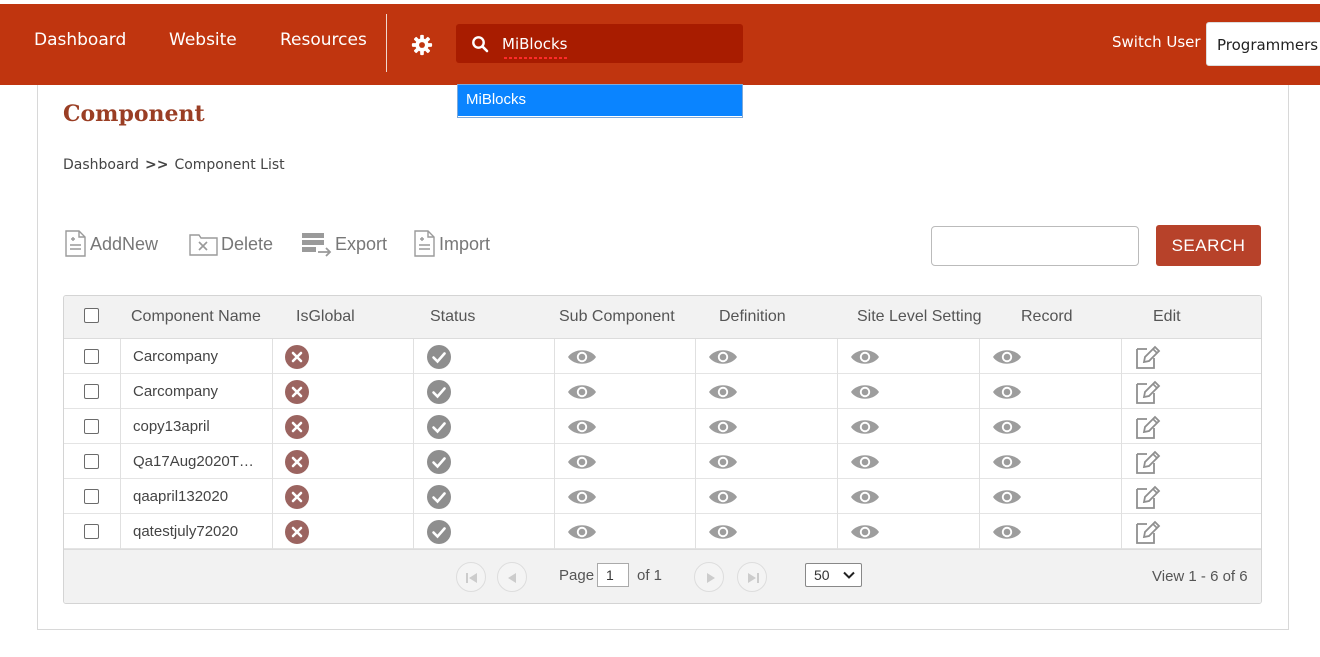 This screenshot has height=657, width=1320. What do you see at coordinates (662, 531) in the screenshot?
I see `table-row: qatestjuly72020` at bounding box center [662, 531].